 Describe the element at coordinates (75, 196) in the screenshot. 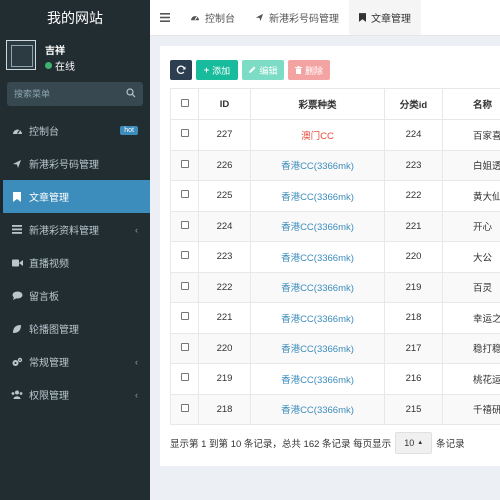

I see `sidebar-item-article-manage: 文章管理` at that location.